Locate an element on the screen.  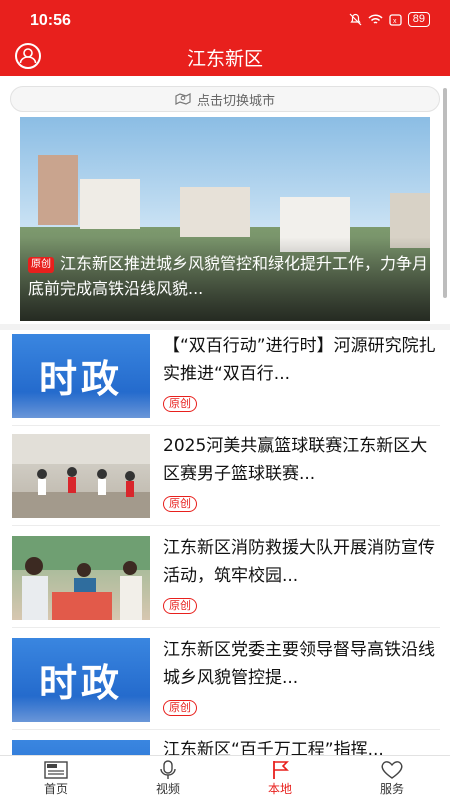
news-item: 2025河美共赢篮球联赛江东新区大区赛男子篮球联赛... 原创 is located at coordinates (225, 476).